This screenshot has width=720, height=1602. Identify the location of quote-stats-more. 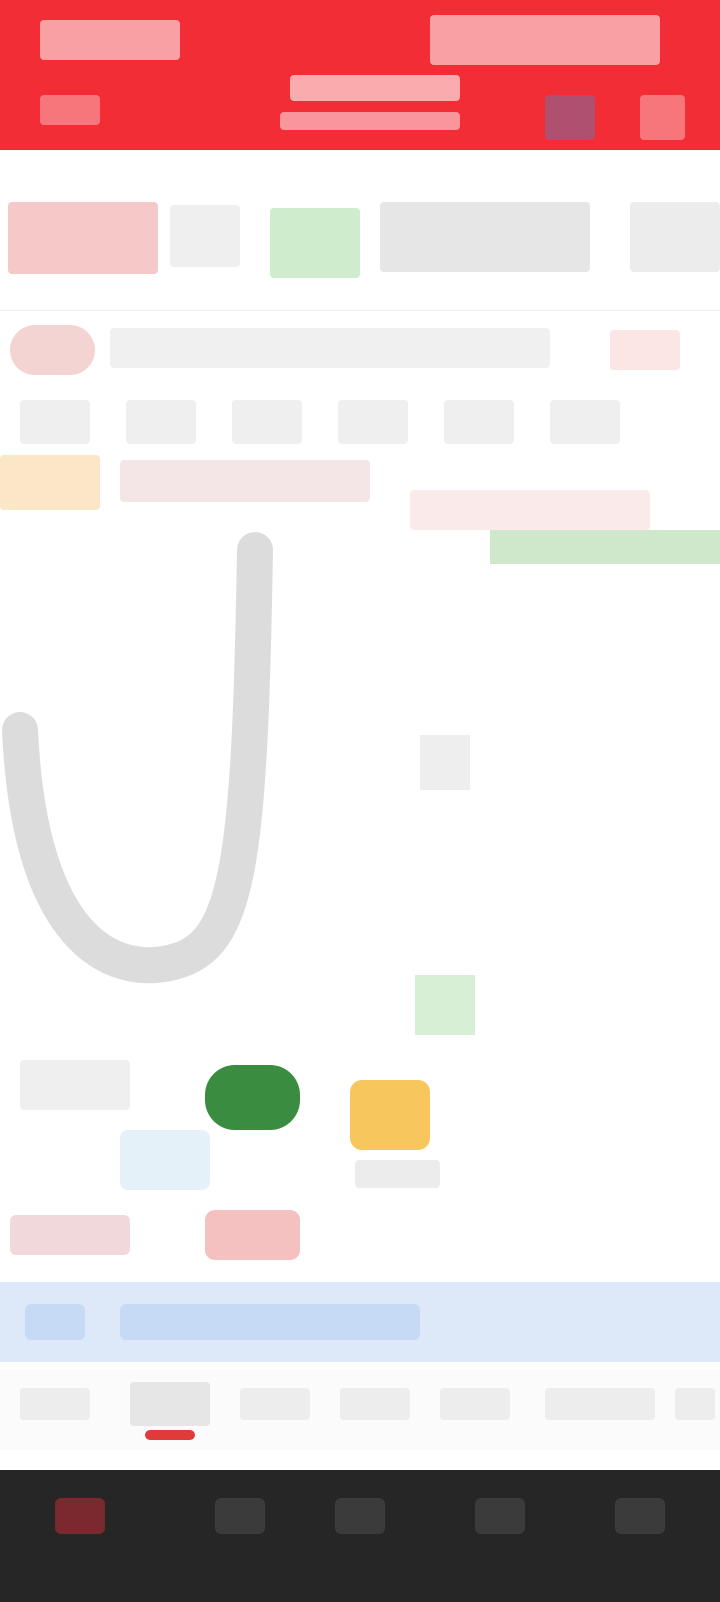
(675, 237).